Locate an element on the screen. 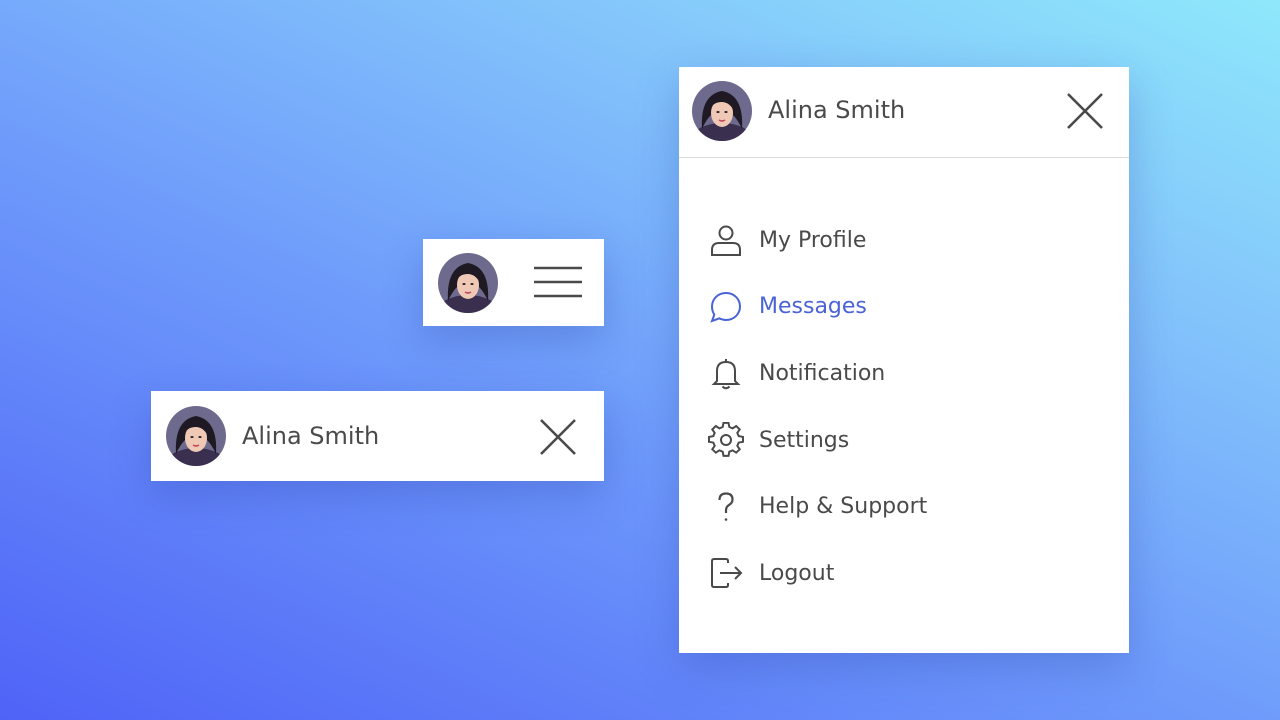  menu-item-label: Notification is located at coordinates (822, 373).